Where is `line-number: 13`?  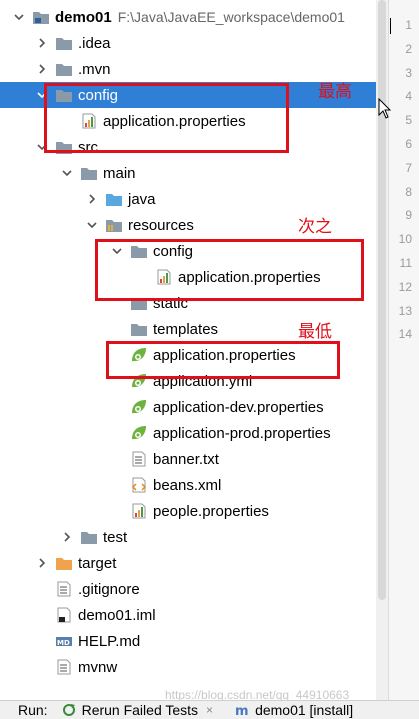
line-number: 13 is located at coordinates (405, 310).